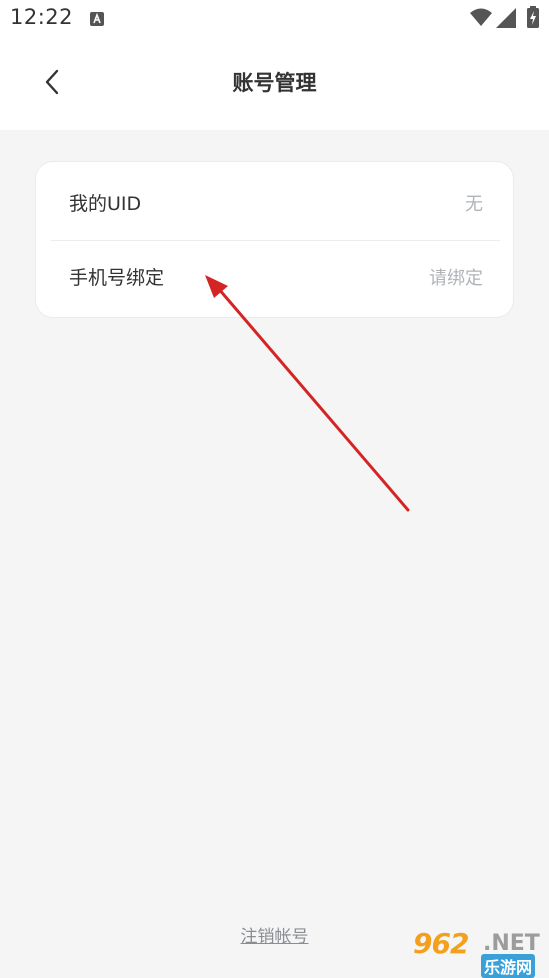  What do you see at coordinates (481, 19) in the screenshot?
I see `wifi-icon` at bounding box center [481, 19].